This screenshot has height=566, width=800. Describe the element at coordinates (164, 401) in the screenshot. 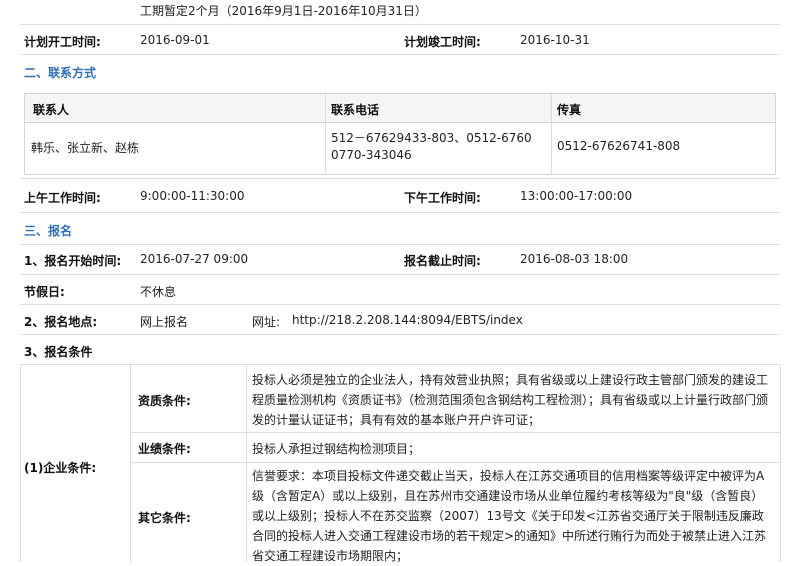

I see `qualification-label: 资质条件:` at that location.